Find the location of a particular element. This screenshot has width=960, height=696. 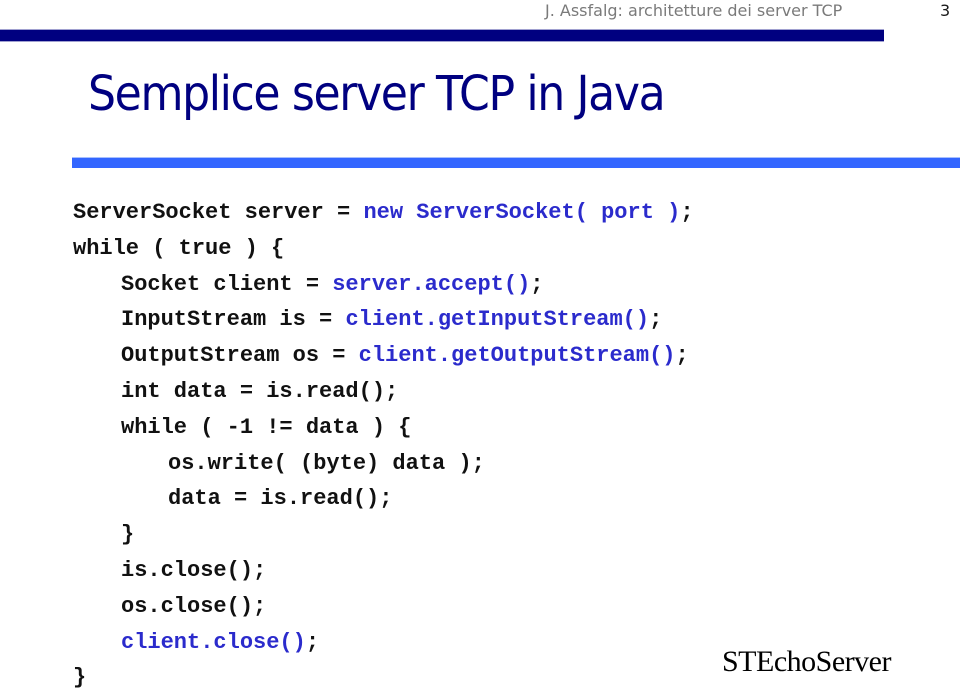

code-highlight: client.close() is located at coordinates (213, 642).